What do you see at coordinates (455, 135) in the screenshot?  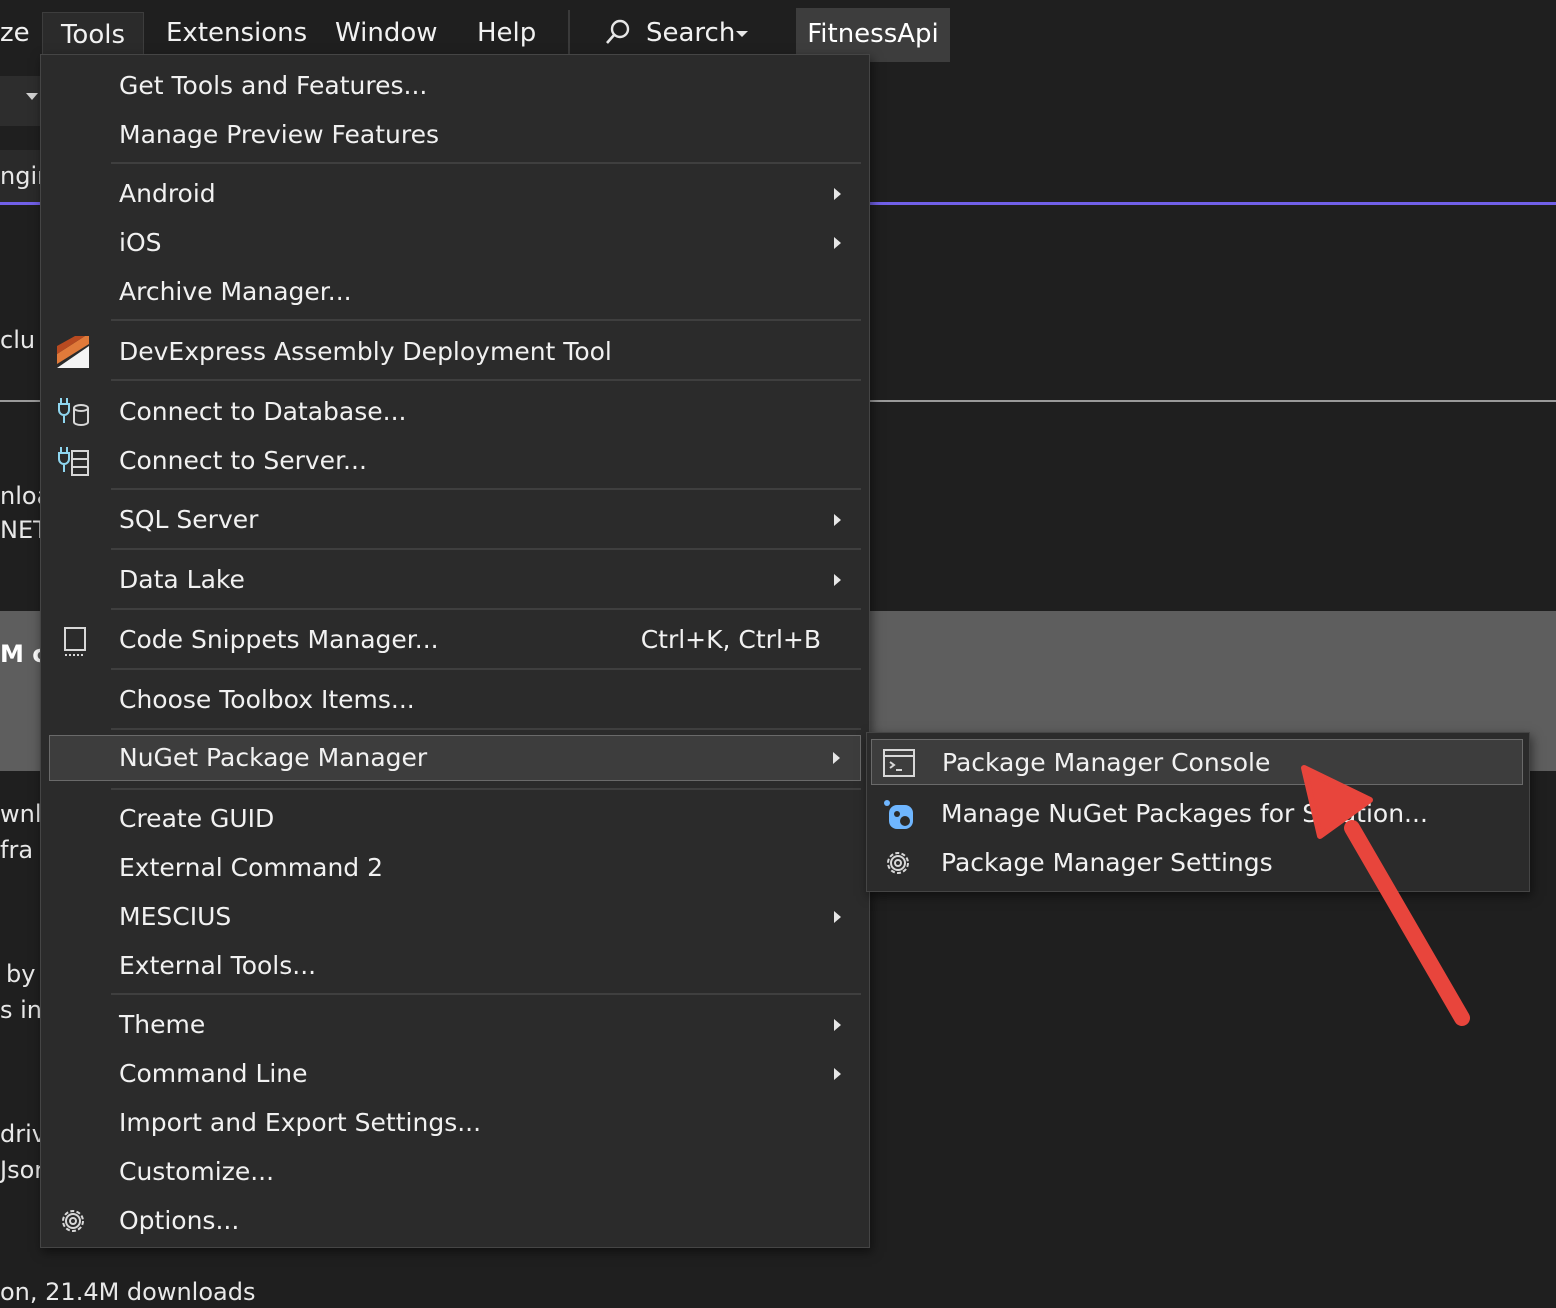 I see `menu-item-manage-preview-features: Manage Preview Features` at bounding box center [455, 135].